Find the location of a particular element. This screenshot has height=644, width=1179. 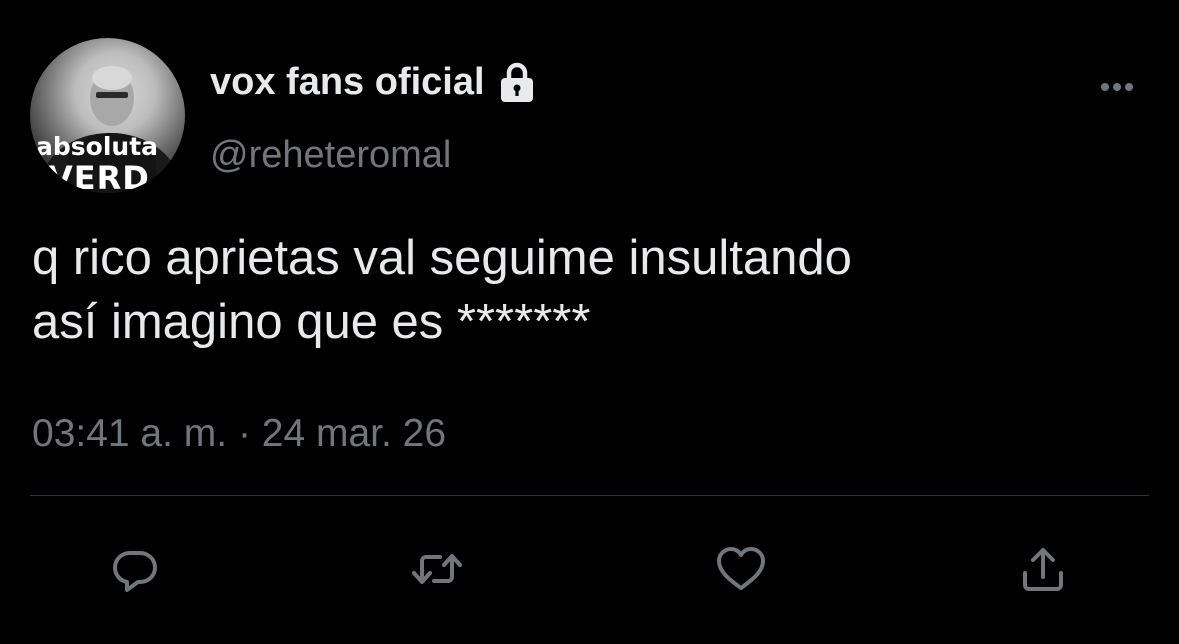

like-button is located at coordinates (741, 569).